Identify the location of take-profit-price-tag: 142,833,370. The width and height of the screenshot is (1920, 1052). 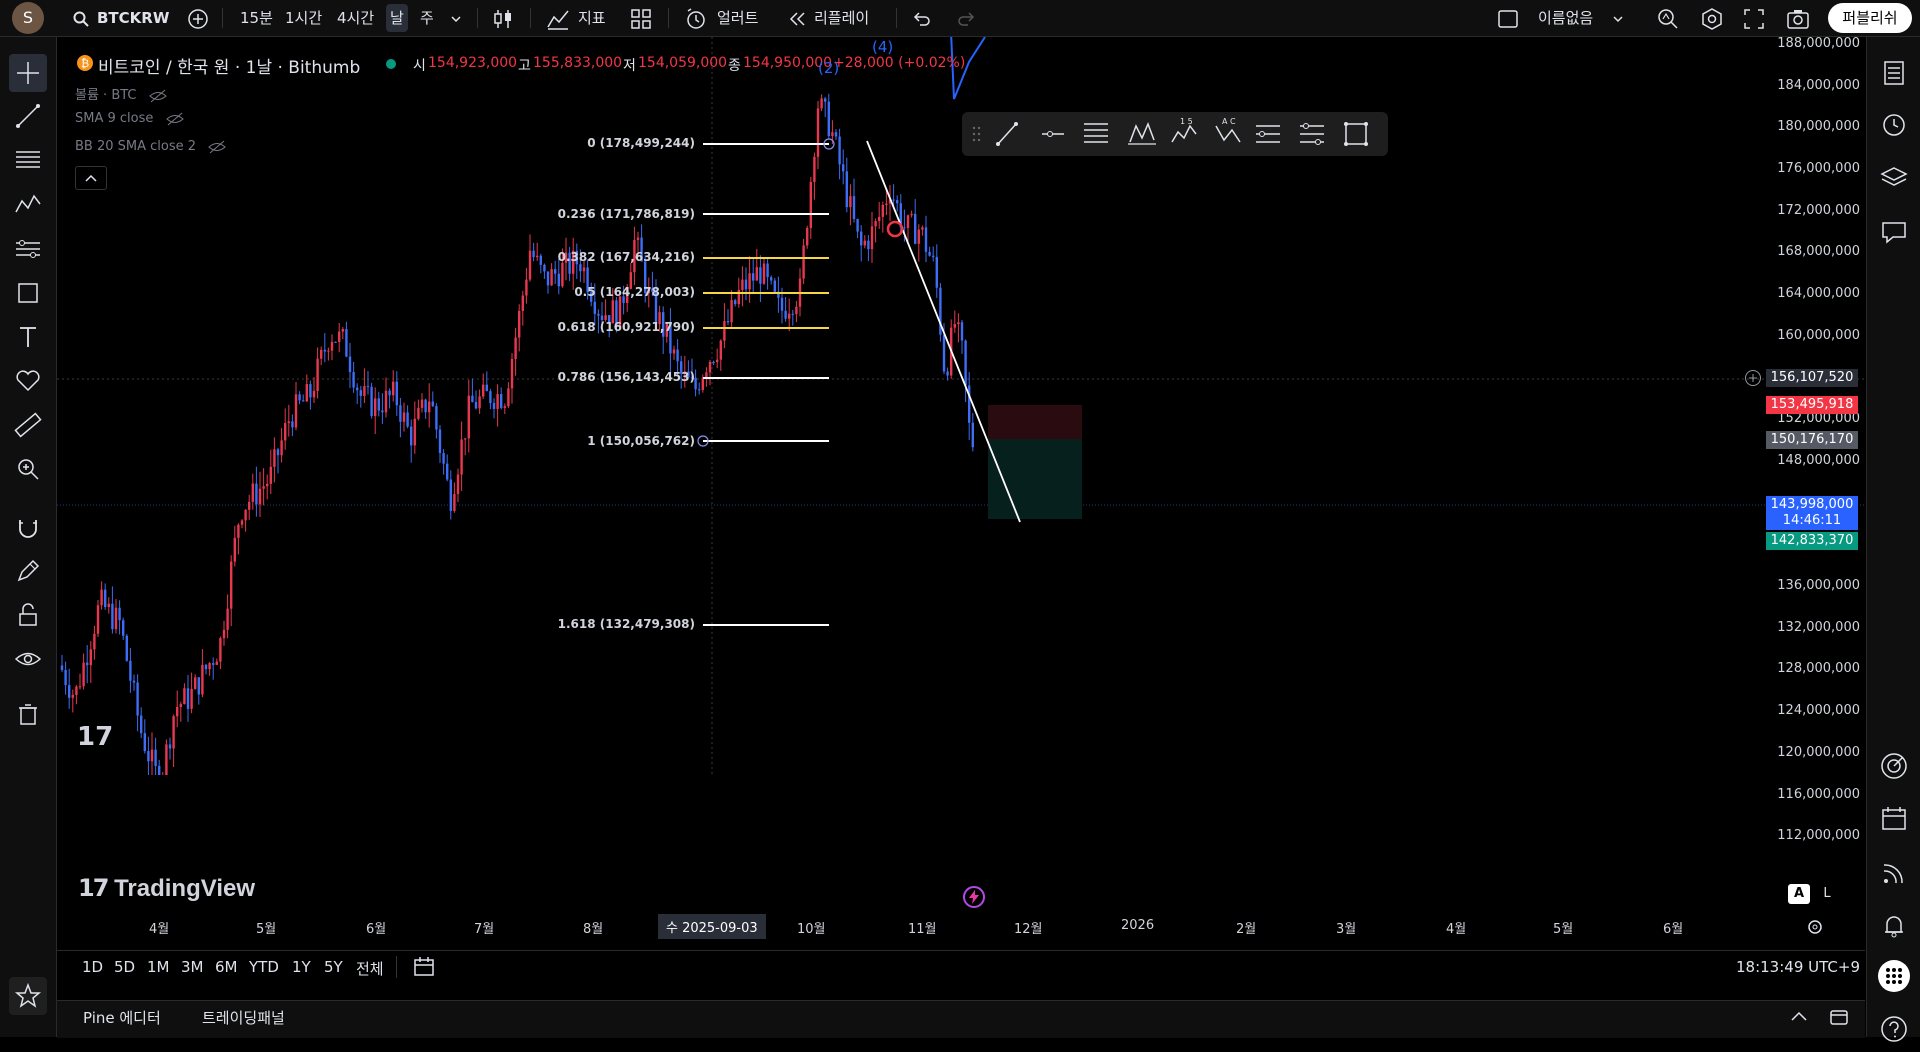
(1812, 541).